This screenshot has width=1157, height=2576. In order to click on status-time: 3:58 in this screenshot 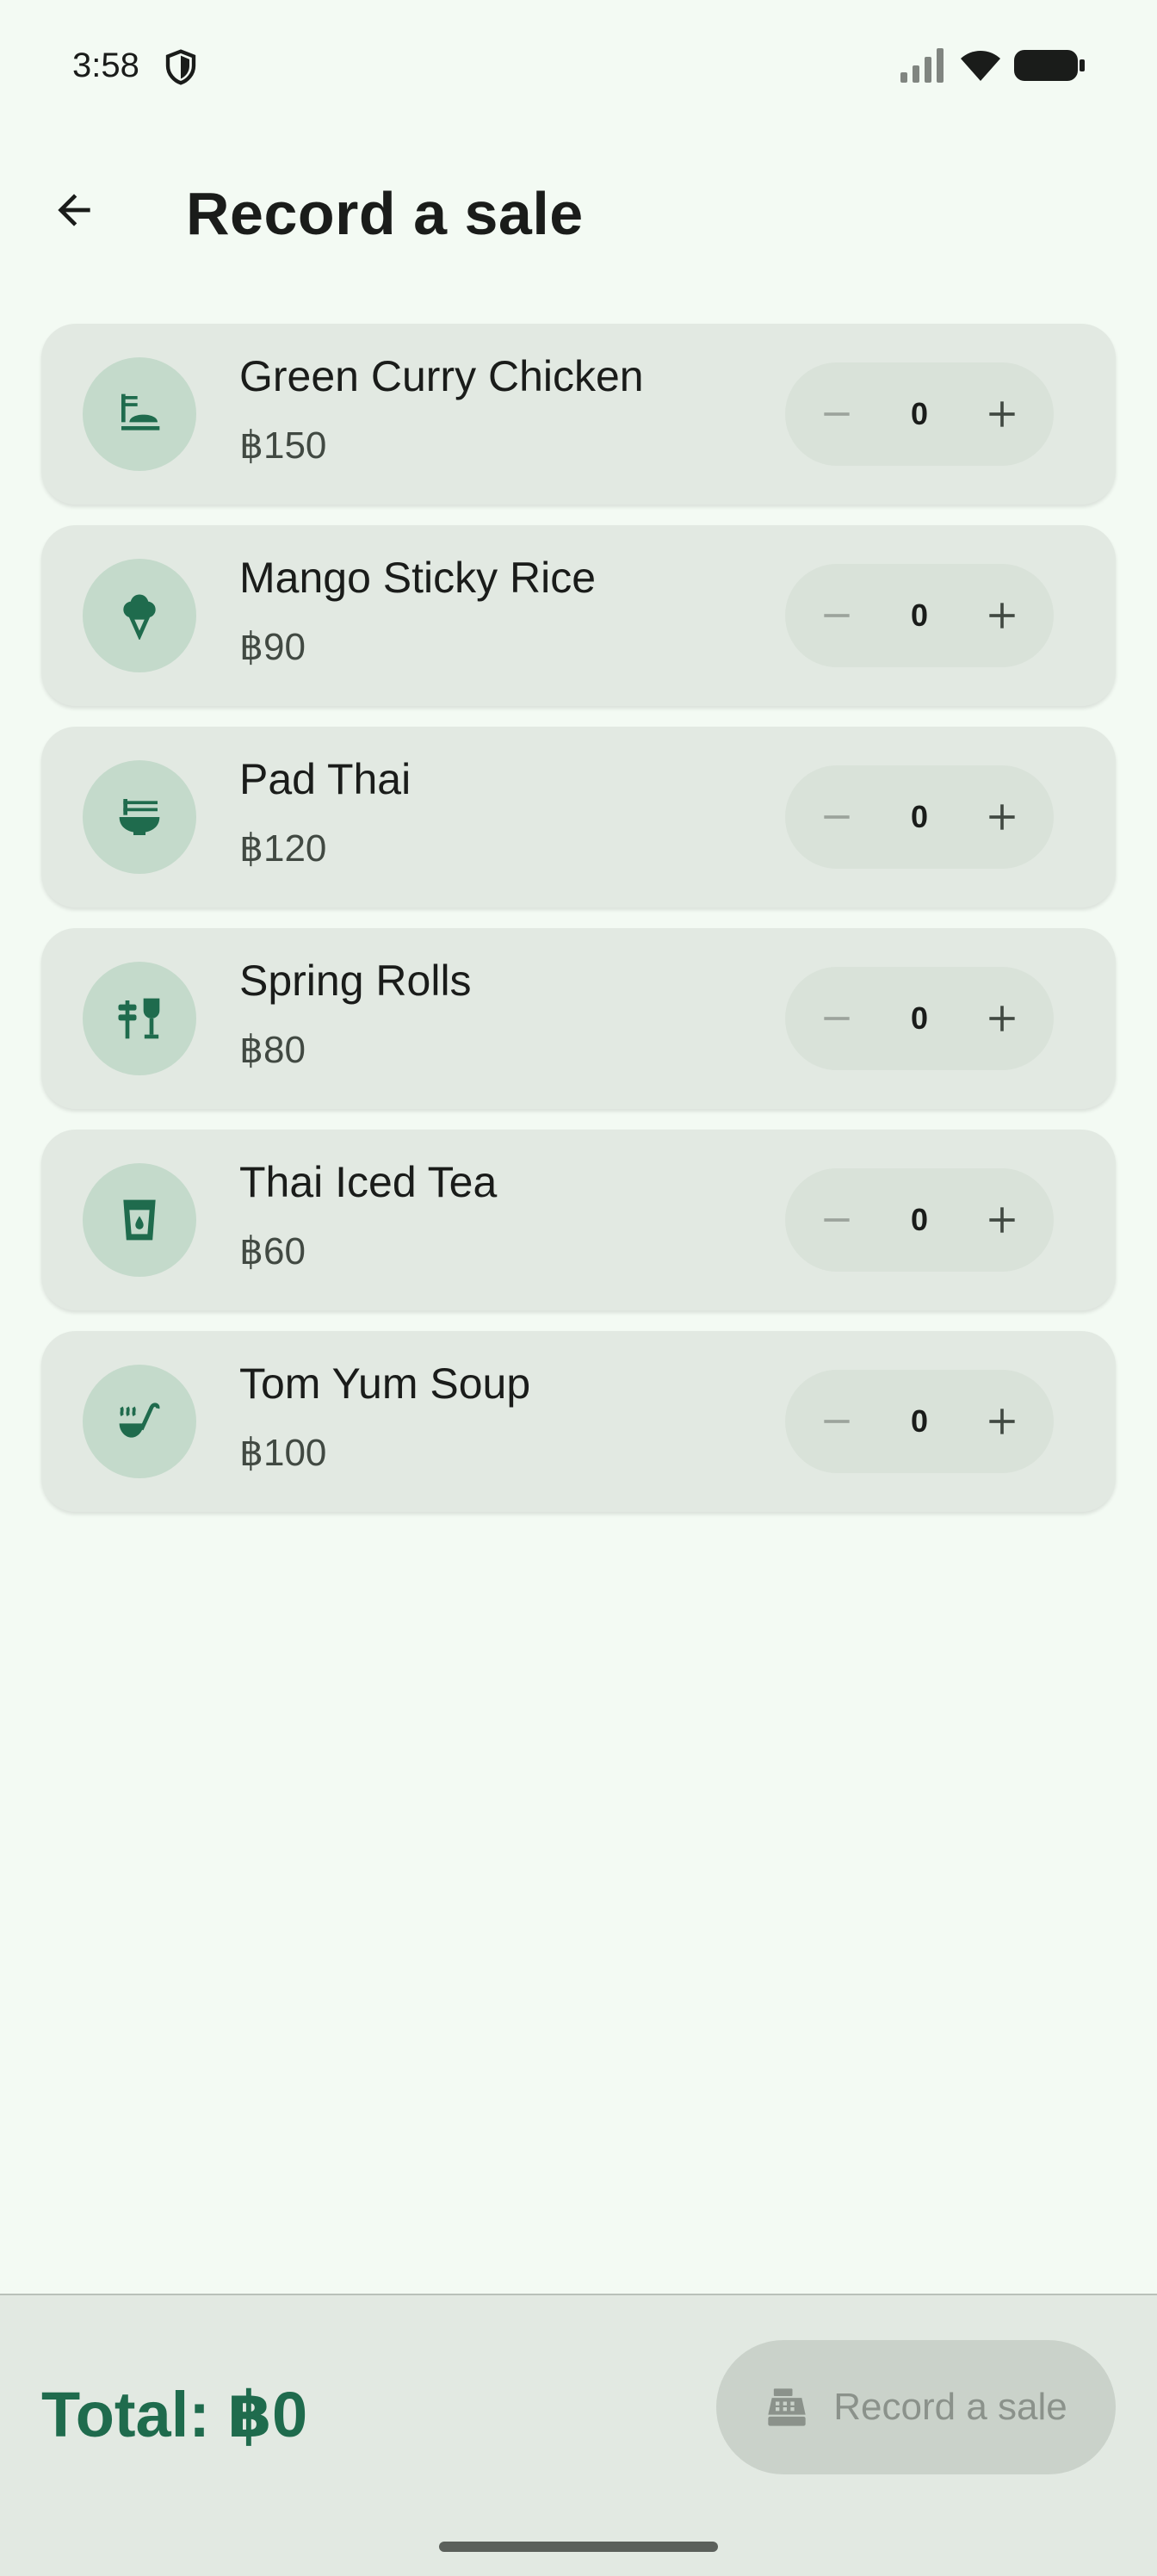, I will do `click(106, 65)`.